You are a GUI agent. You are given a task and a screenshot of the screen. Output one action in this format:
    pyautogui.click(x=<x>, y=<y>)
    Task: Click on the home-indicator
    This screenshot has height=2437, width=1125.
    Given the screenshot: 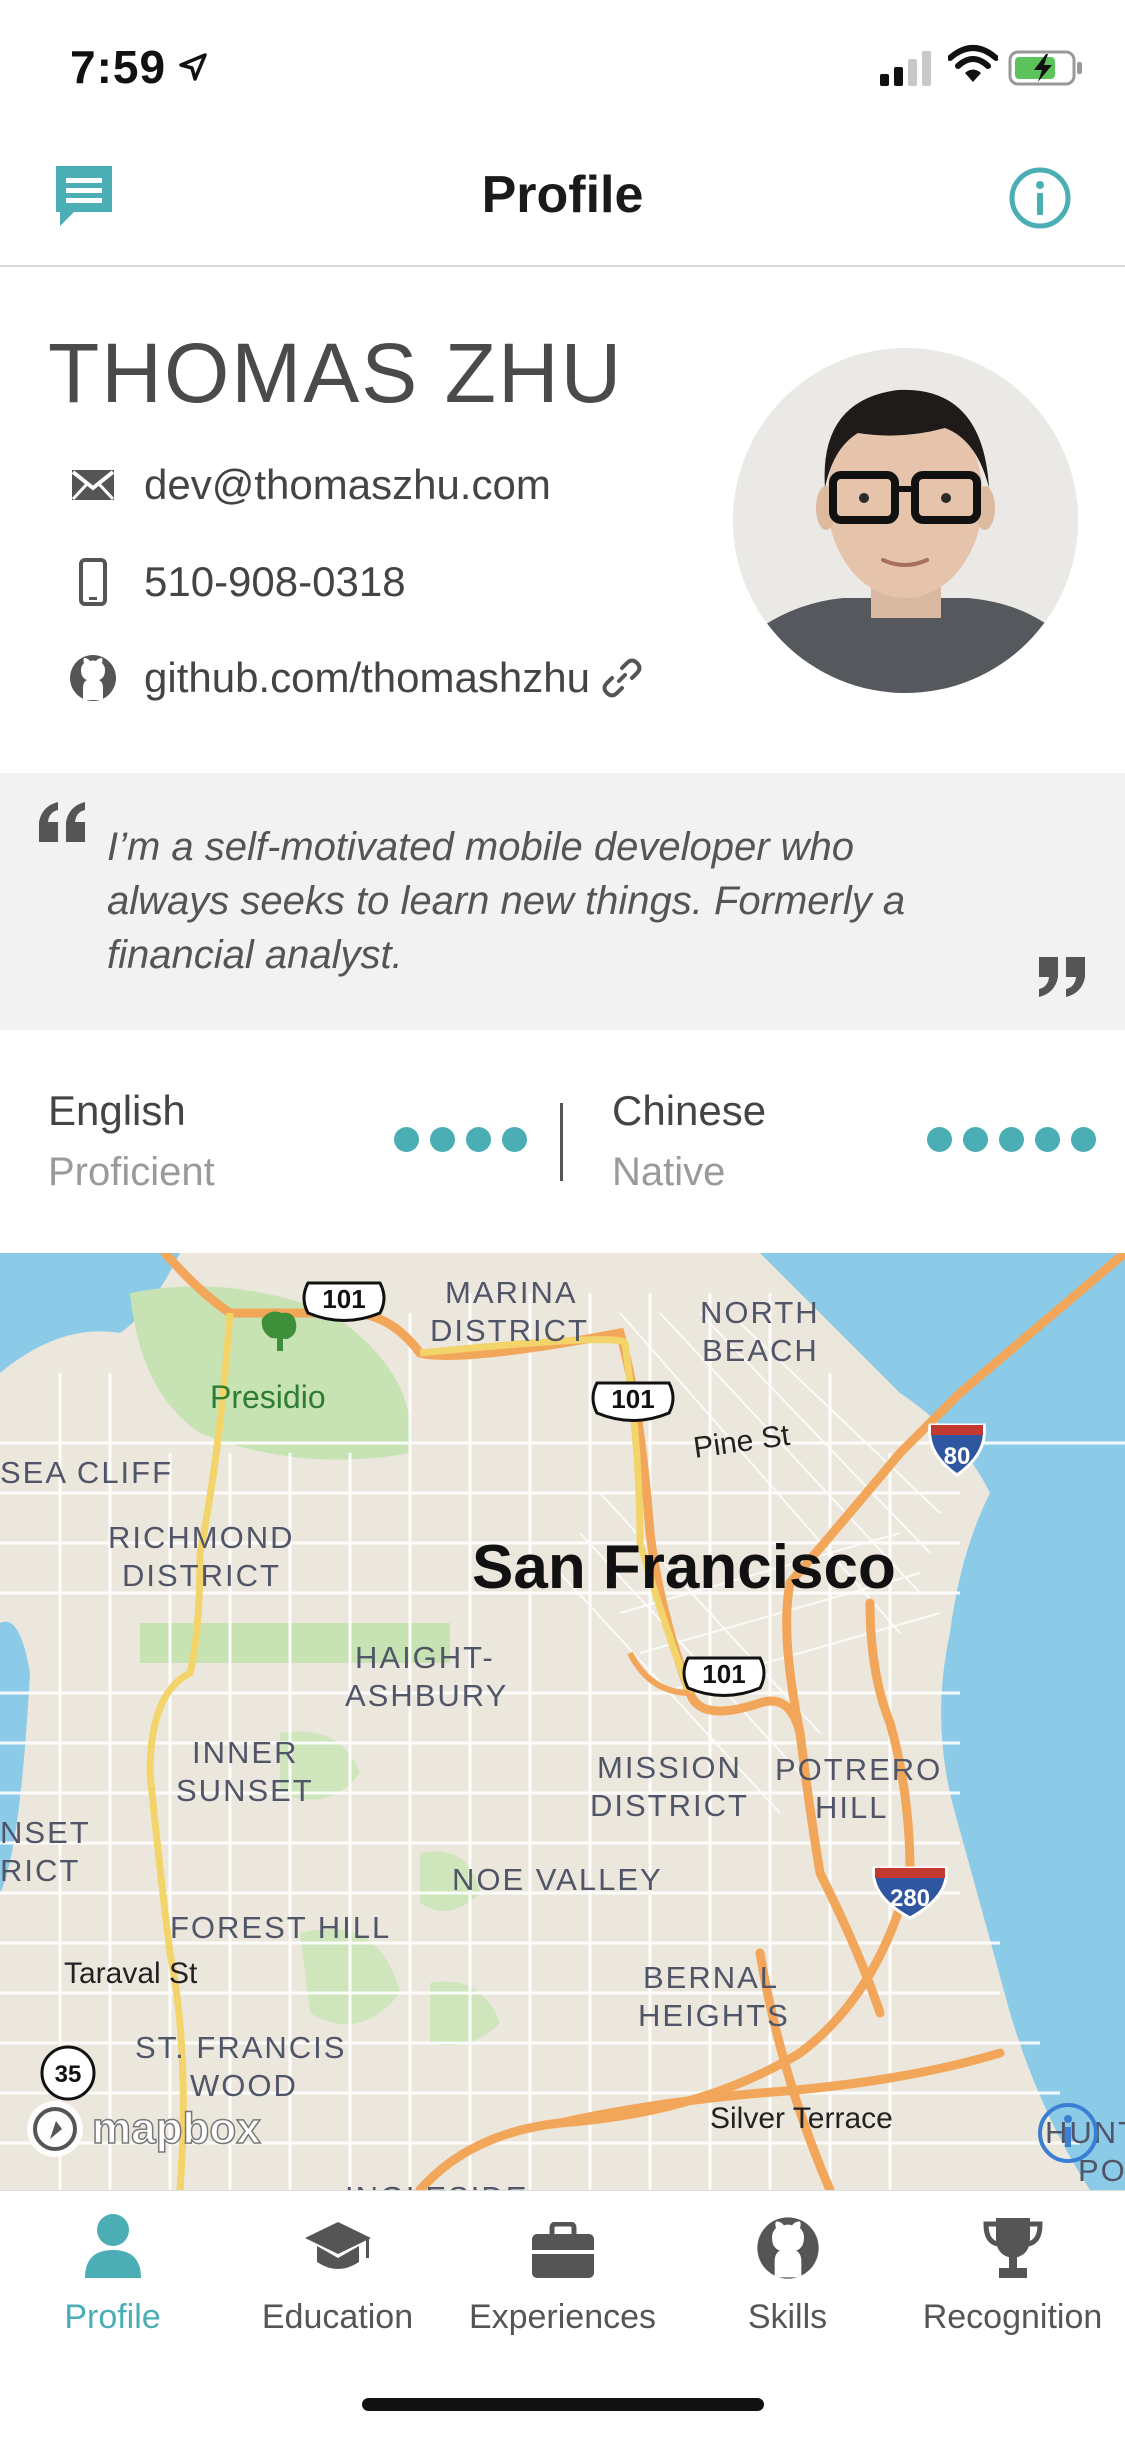 What is the action you would take?
    pyautogui.click(x=563, y=2404)
    